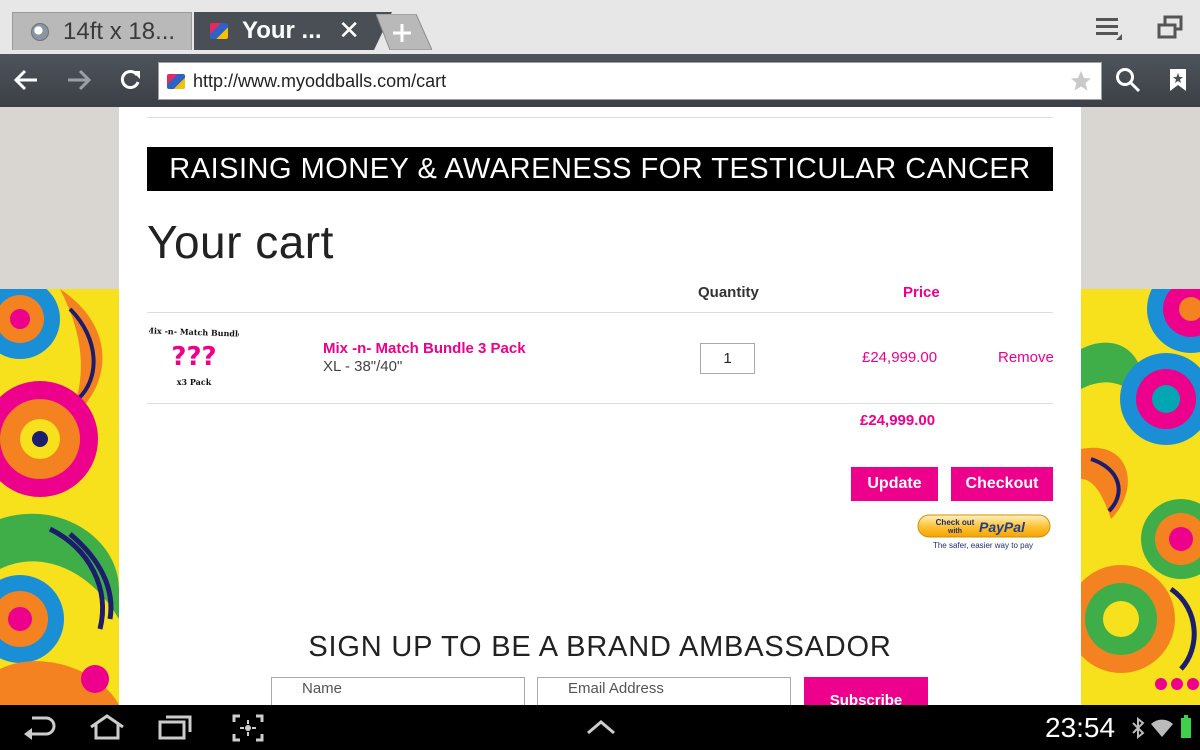  Describe the element at coordinates (1140, 497) in the screenshot. I see `floral-background-right` at that location.